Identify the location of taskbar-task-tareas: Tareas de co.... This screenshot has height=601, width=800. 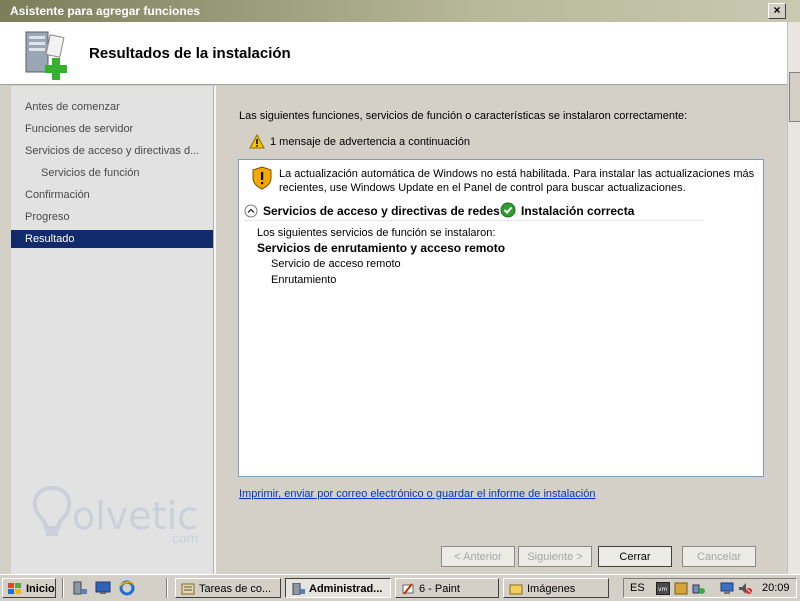
(228, 588).